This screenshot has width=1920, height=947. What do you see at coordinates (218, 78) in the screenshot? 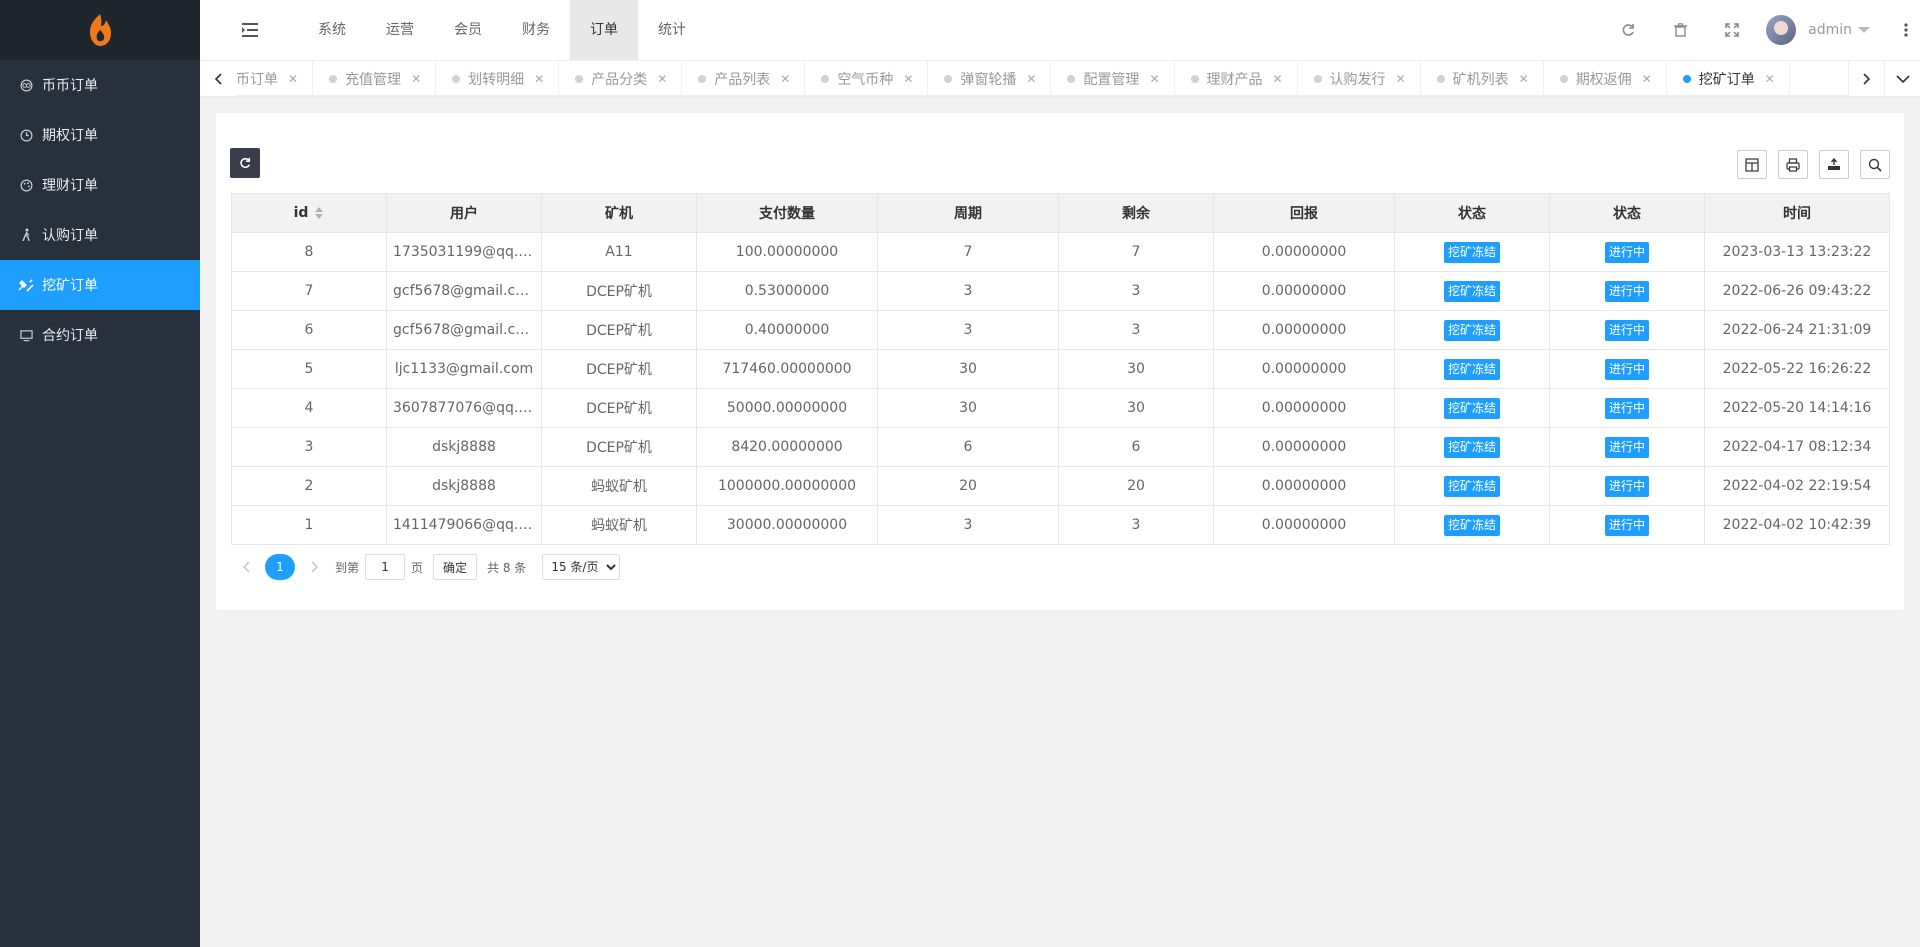
I see `tabs-scroll-left-icon` at bounding box center [218, 78].